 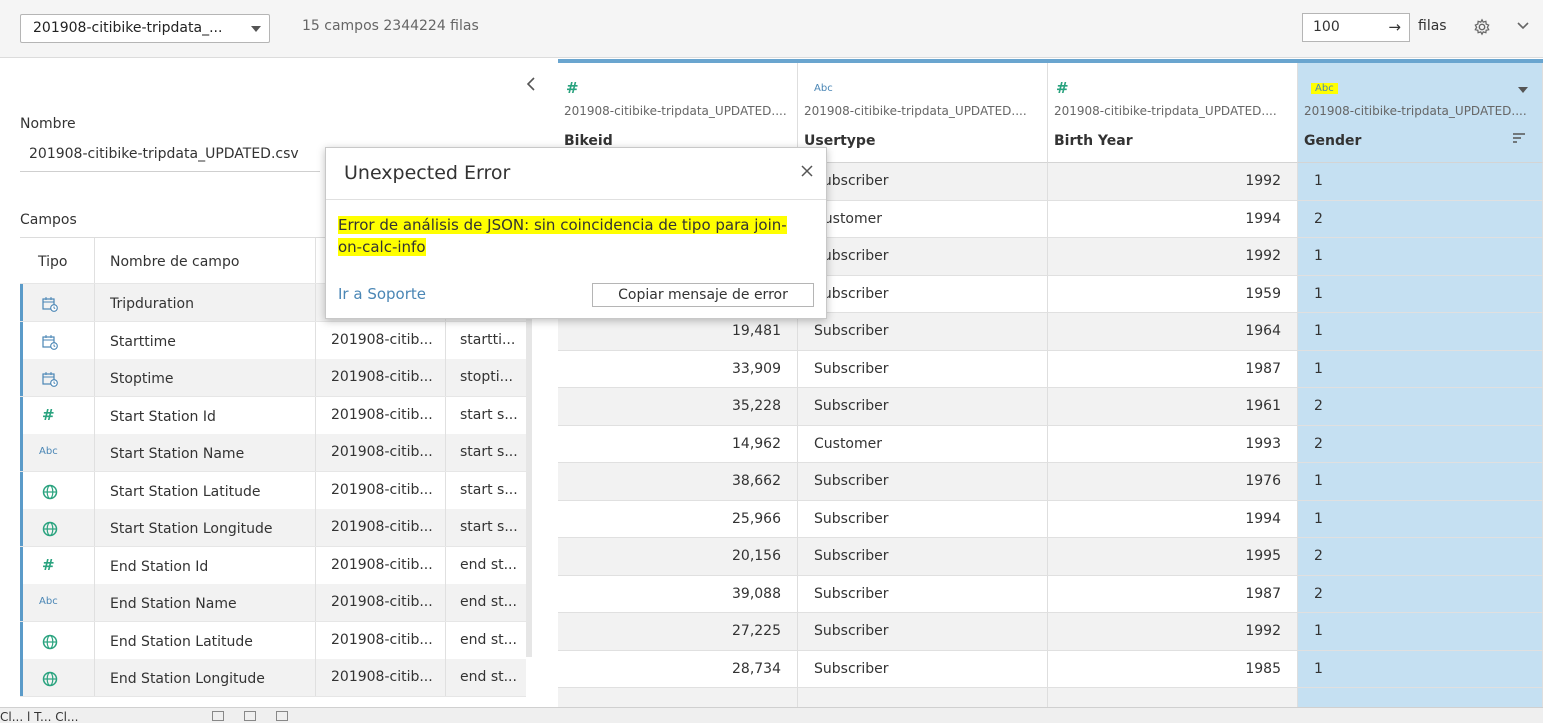 I want to click on field-type-cell: #, so click(x=57, y=415).